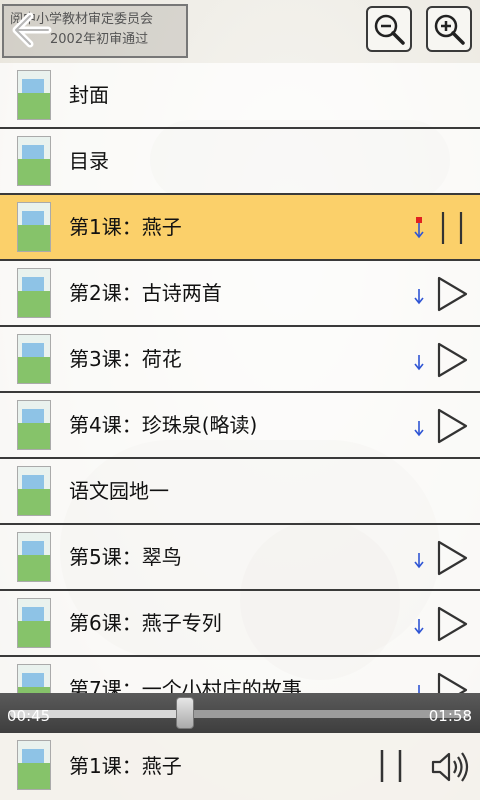 Image resolution: width=480 pixels, height=800 pixels. I want to click on zoom-in-button, so click(449, 29).